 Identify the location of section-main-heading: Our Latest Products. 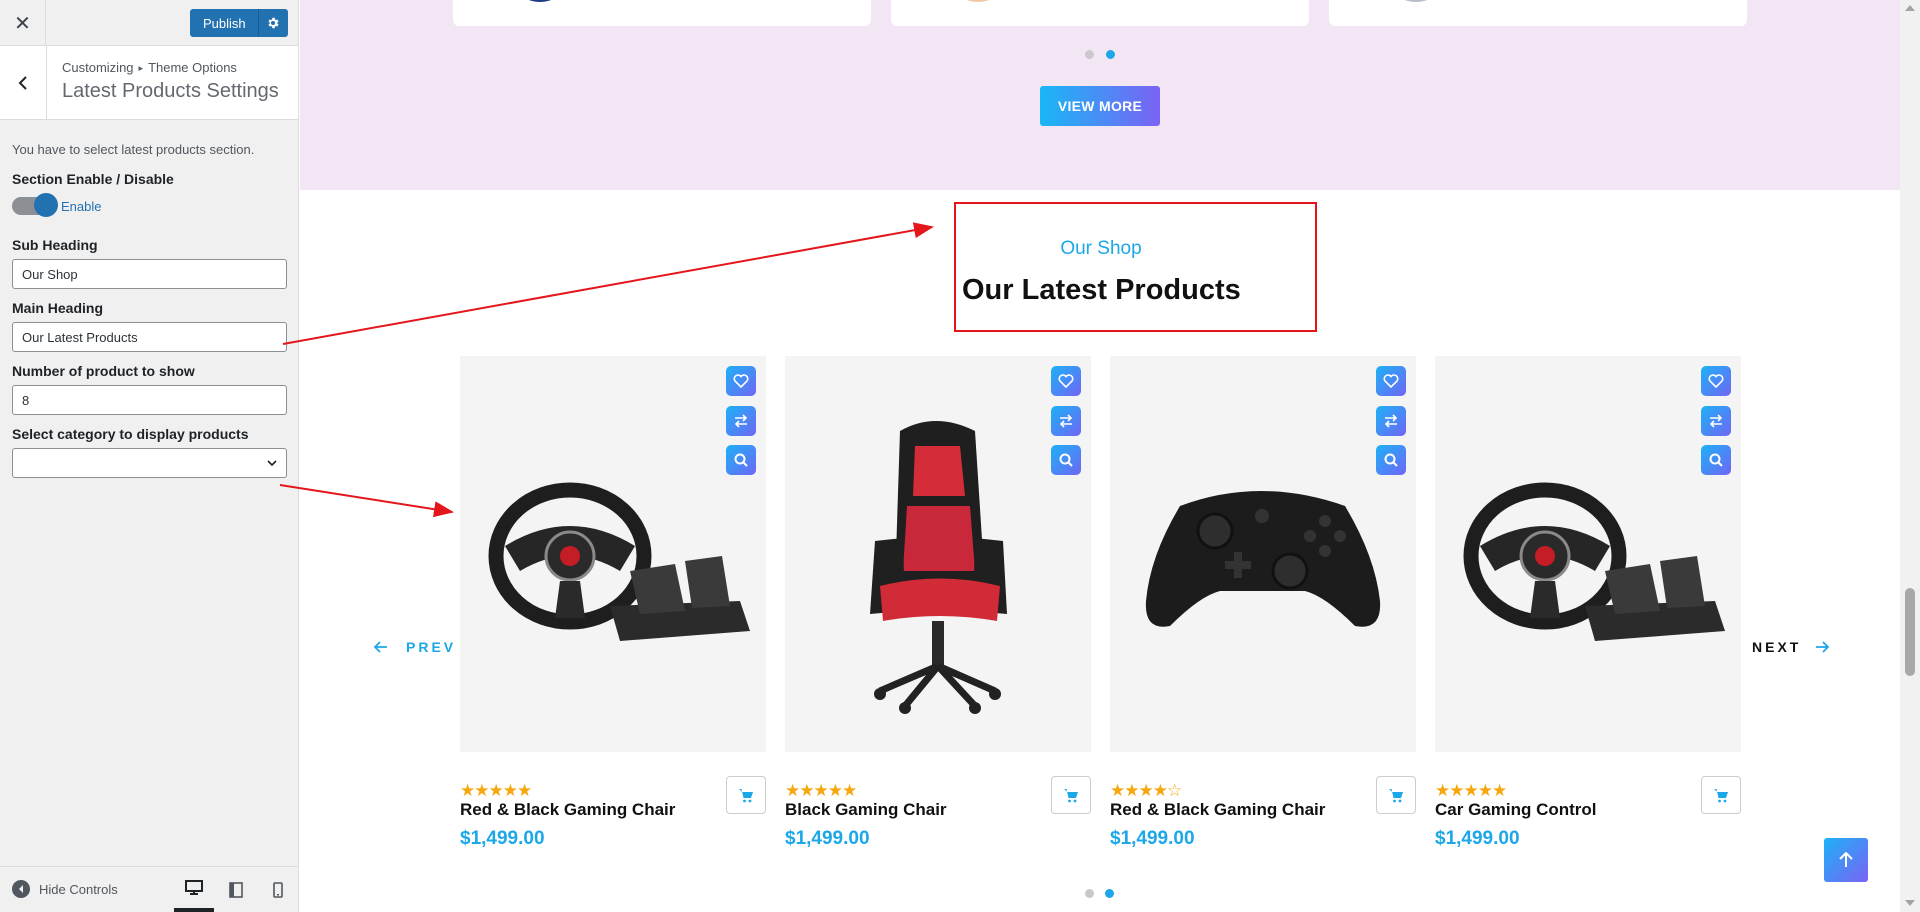
(1101, 290).